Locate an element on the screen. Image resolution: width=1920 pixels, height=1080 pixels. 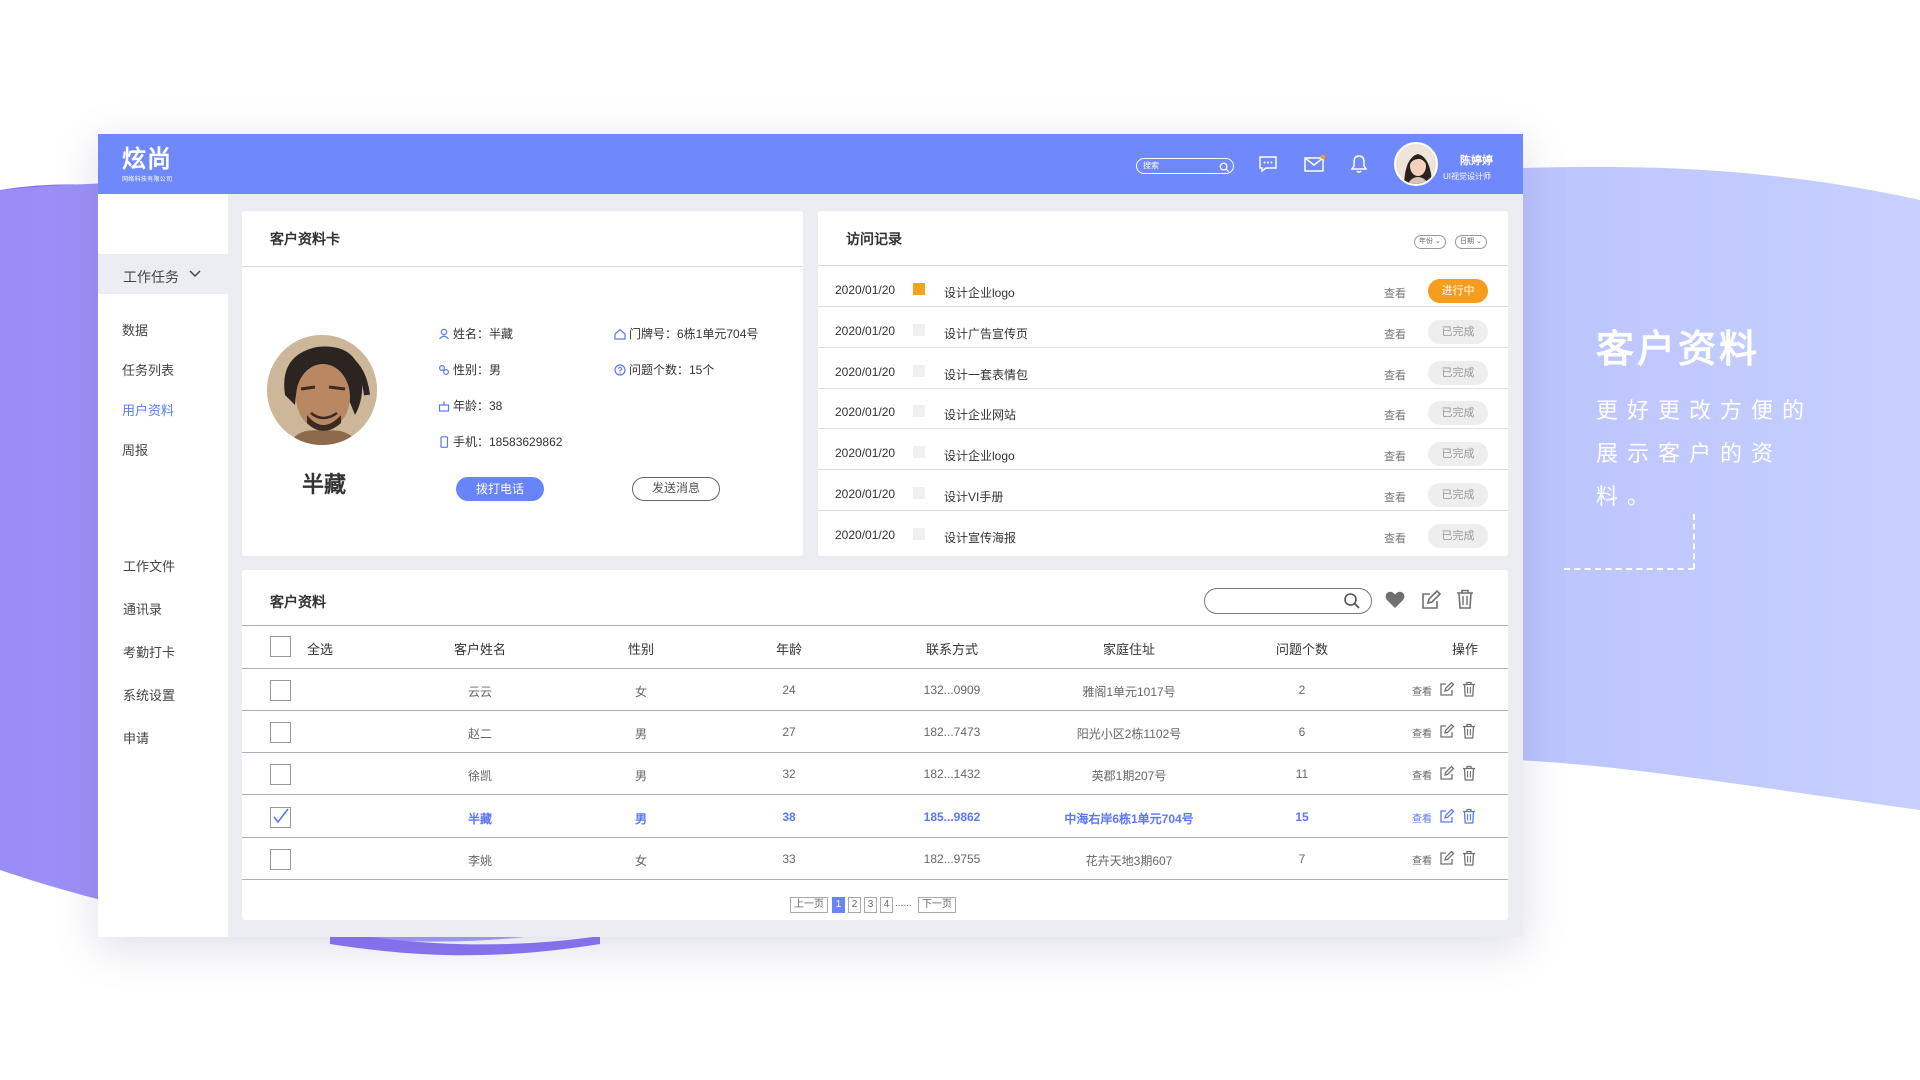
column-actions: 操作 is located at coordinates (1465, 649).